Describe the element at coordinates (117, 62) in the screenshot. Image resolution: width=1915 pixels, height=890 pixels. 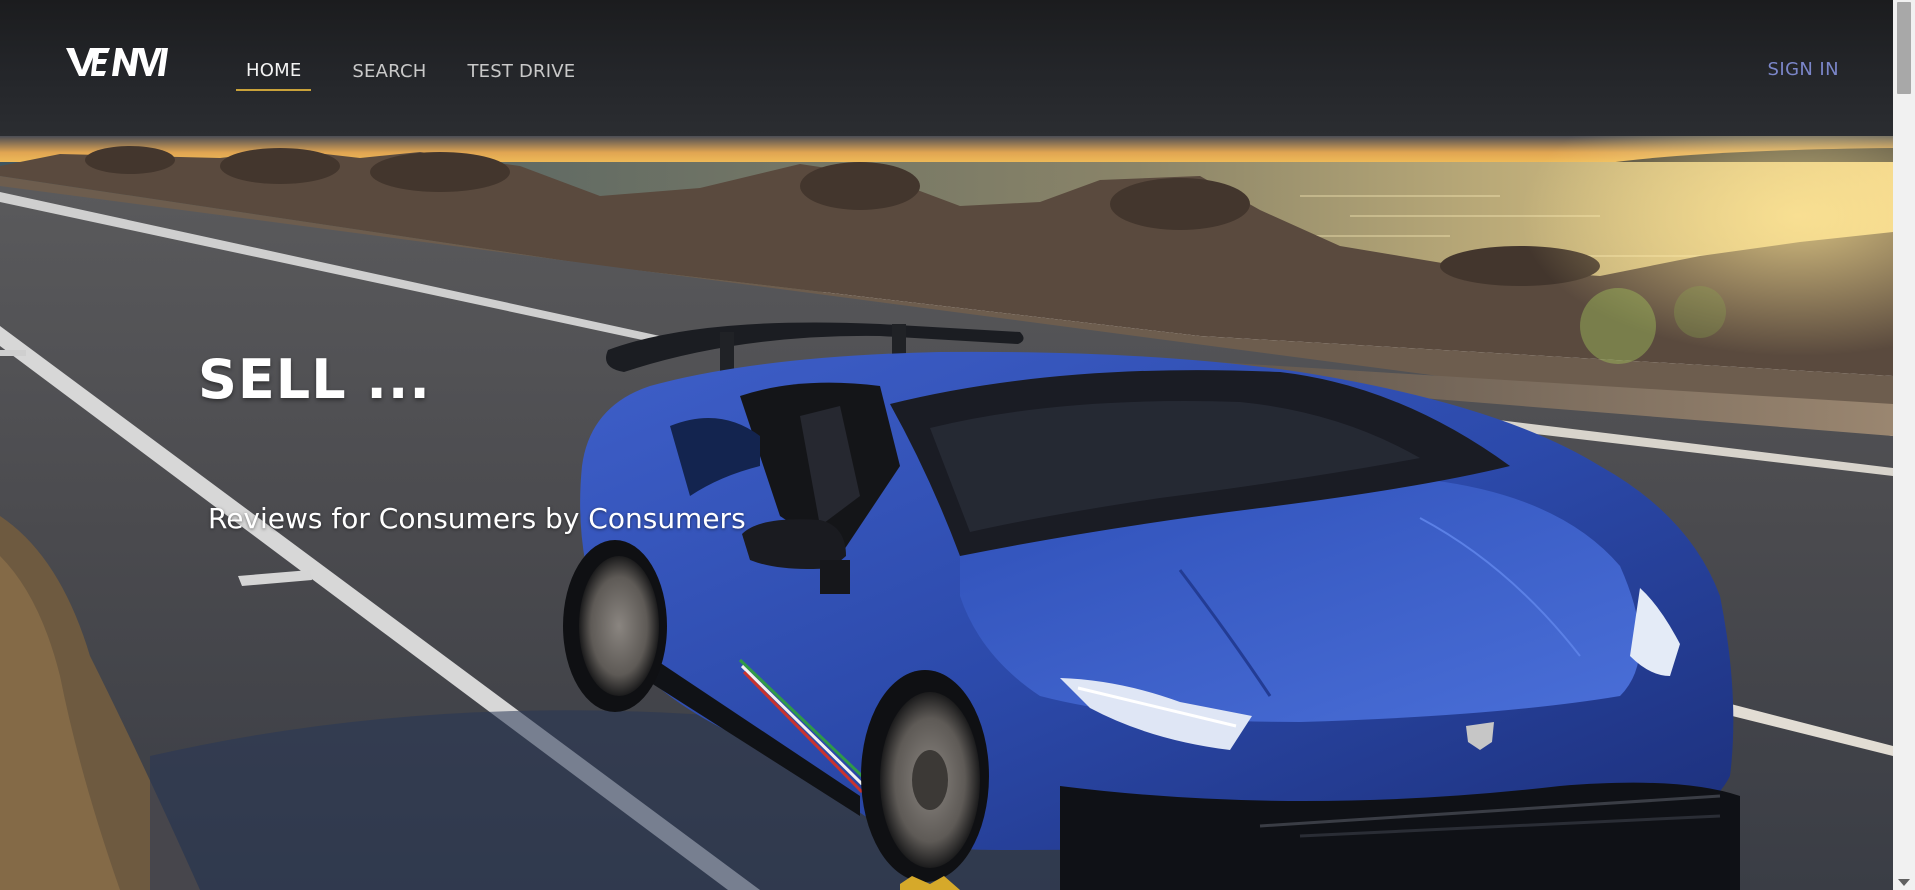
I see `venvi-logo` at that location.